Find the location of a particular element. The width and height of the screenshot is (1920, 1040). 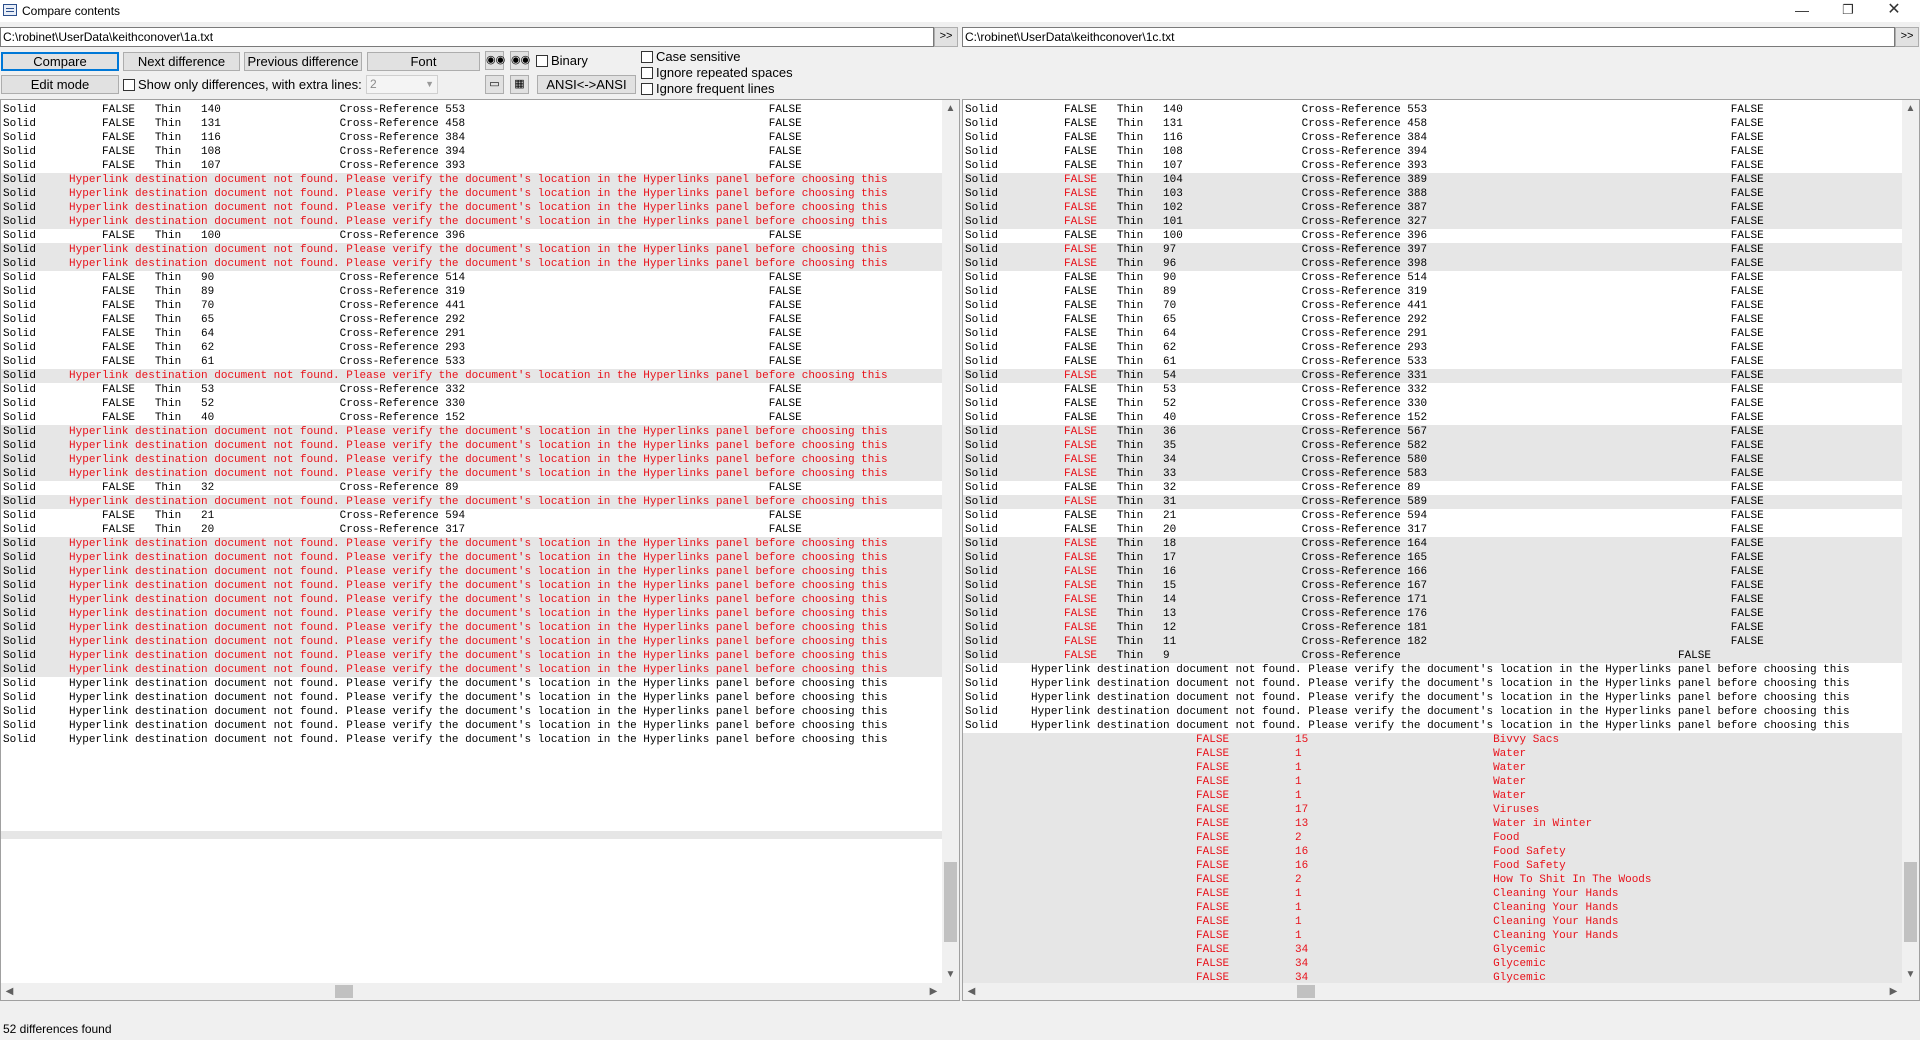

font-button: Font is located at coordinates (423, 61).